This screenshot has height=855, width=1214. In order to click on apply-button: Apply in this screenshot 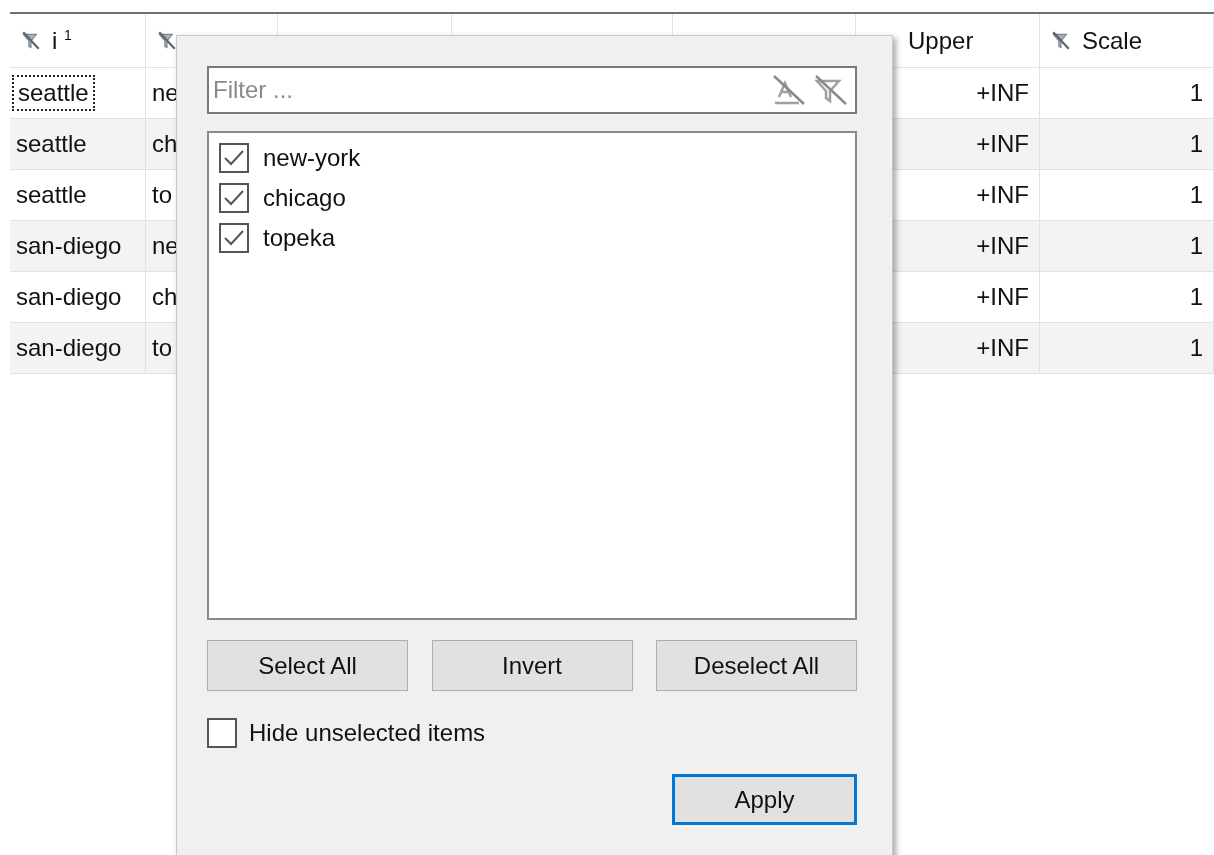, I will do `click(764, 799)`.